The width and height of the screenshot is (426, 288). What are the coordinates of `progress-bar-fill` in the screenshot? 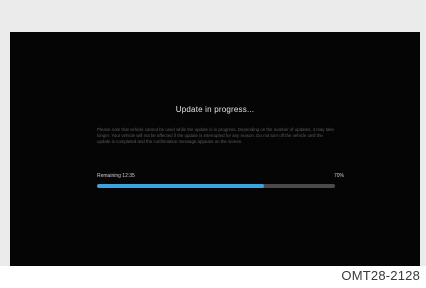 It's located at (180, 186).